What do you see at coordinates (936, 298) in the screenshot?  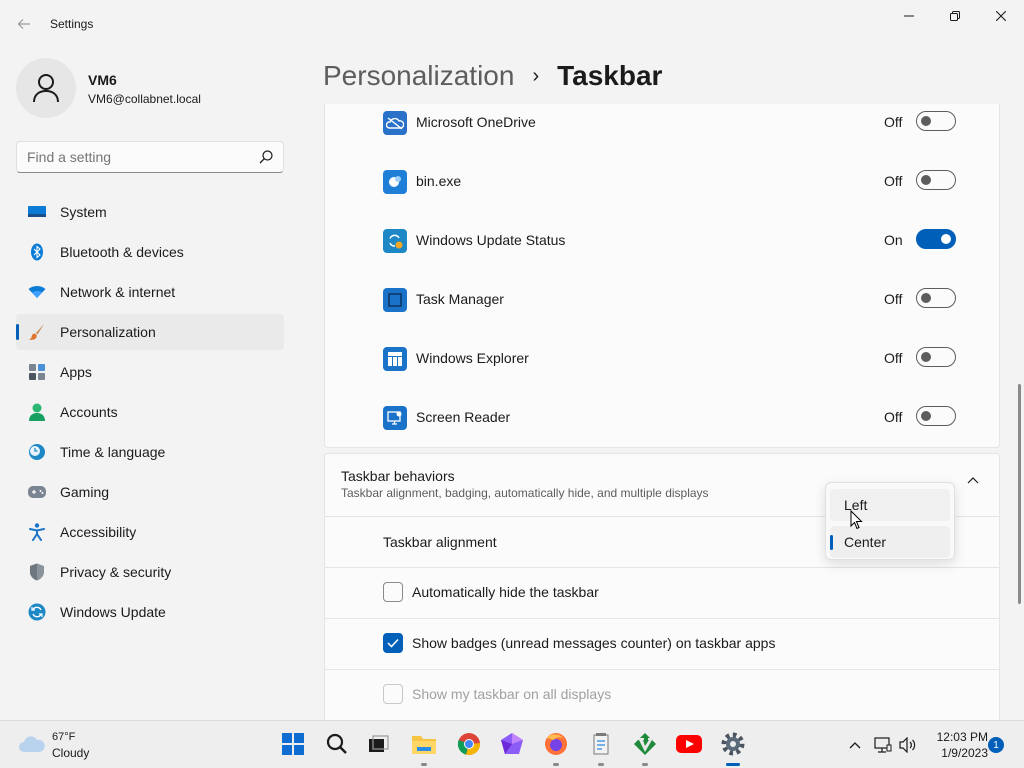 I see `task-manager-toggle` at bounding box center [936, 298].